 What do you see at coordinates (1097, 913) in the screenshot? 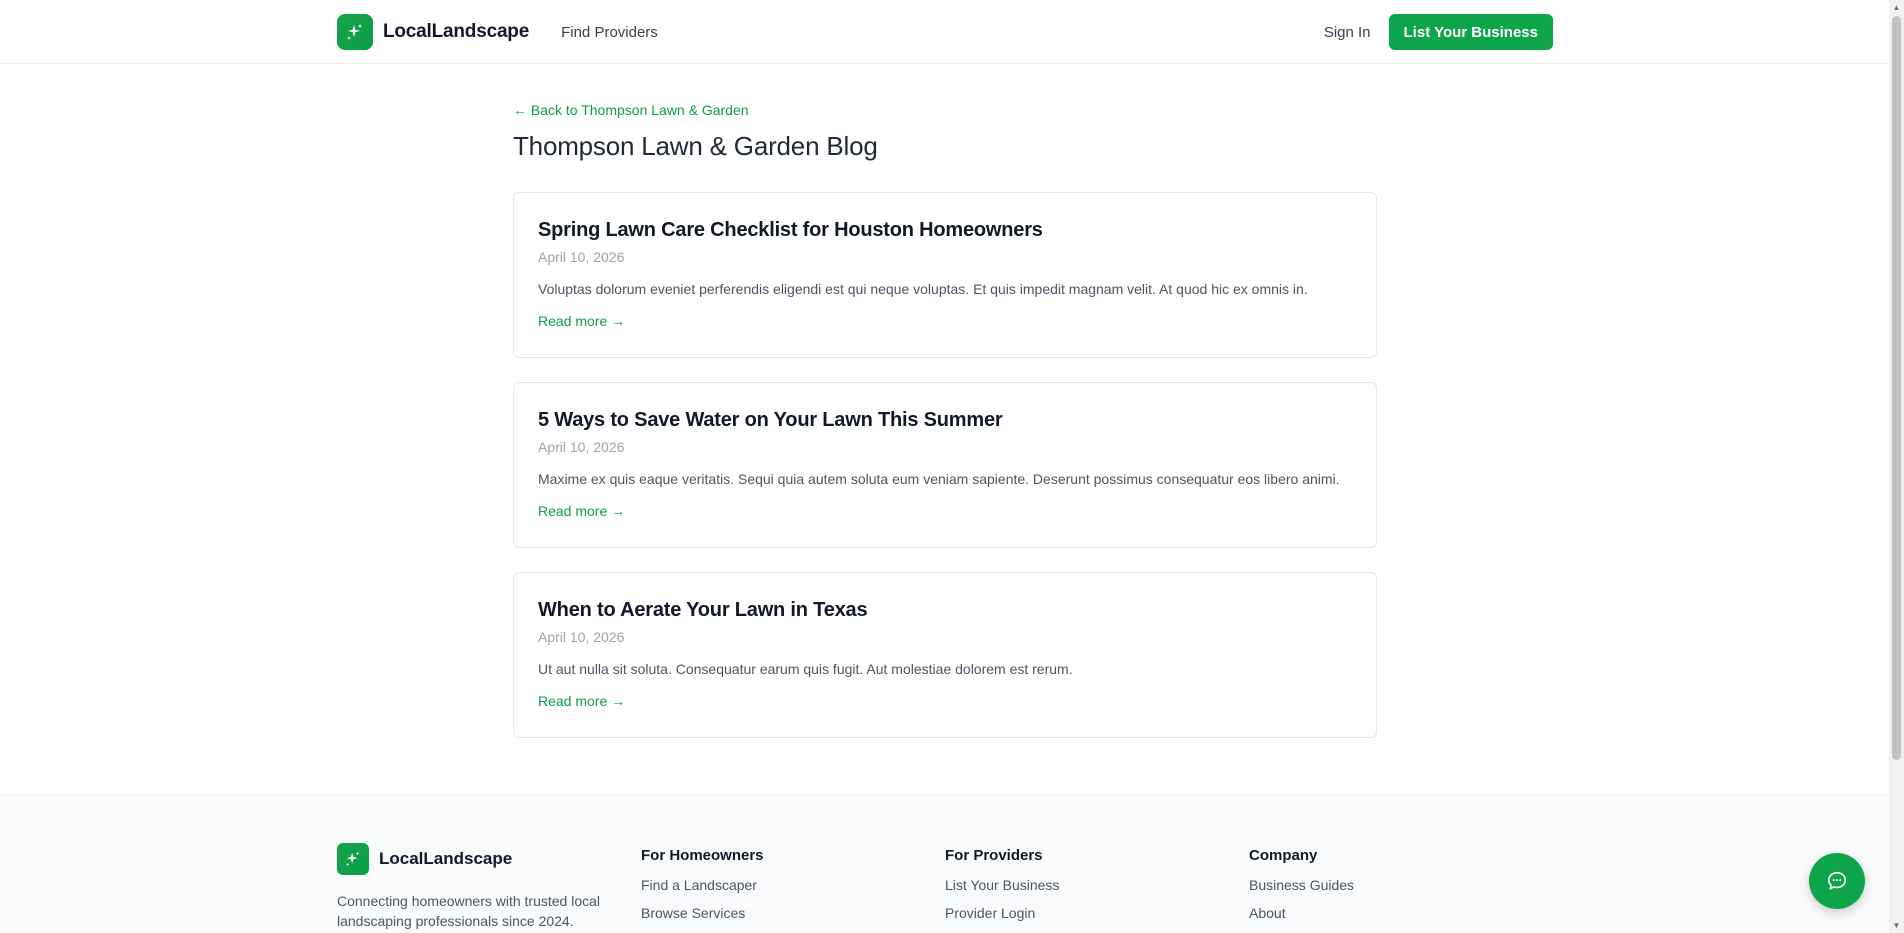
I see `footer-link-provider-login: Provider Login` at bounding box center [1097, 913].